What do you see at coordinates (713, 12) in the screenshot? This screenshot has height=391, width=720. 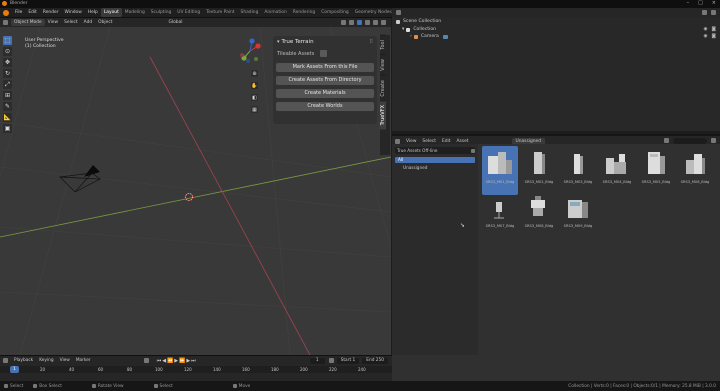 I see `new-collection-icon` at bounding box center [713, 12].